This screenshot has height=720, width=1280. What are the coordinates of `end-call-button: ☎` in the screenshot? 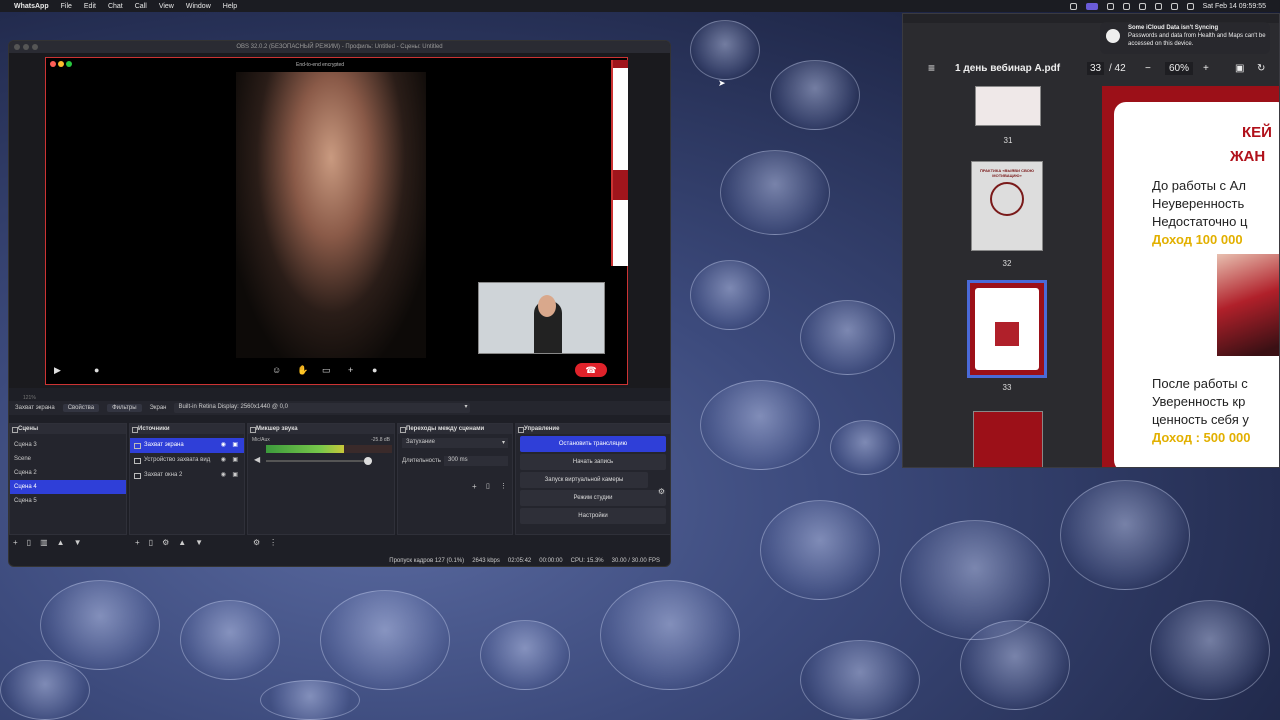 It's located at (591, 370).